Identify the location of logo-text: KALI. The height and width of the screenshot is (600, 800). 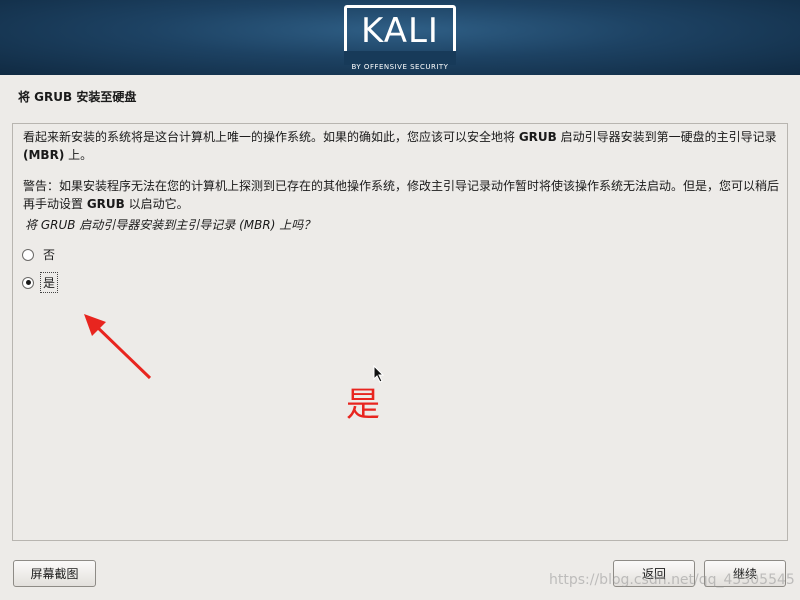
(400, 31).